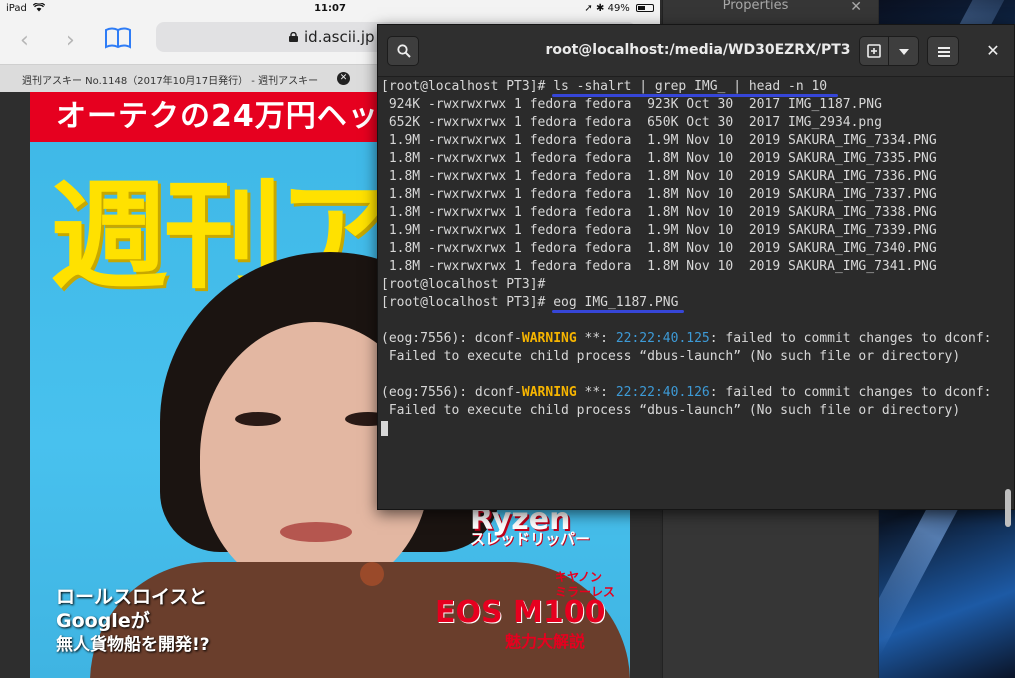 The image size is (1015, 678). I want to click on battery-percent: 49%, so click(618, 8).